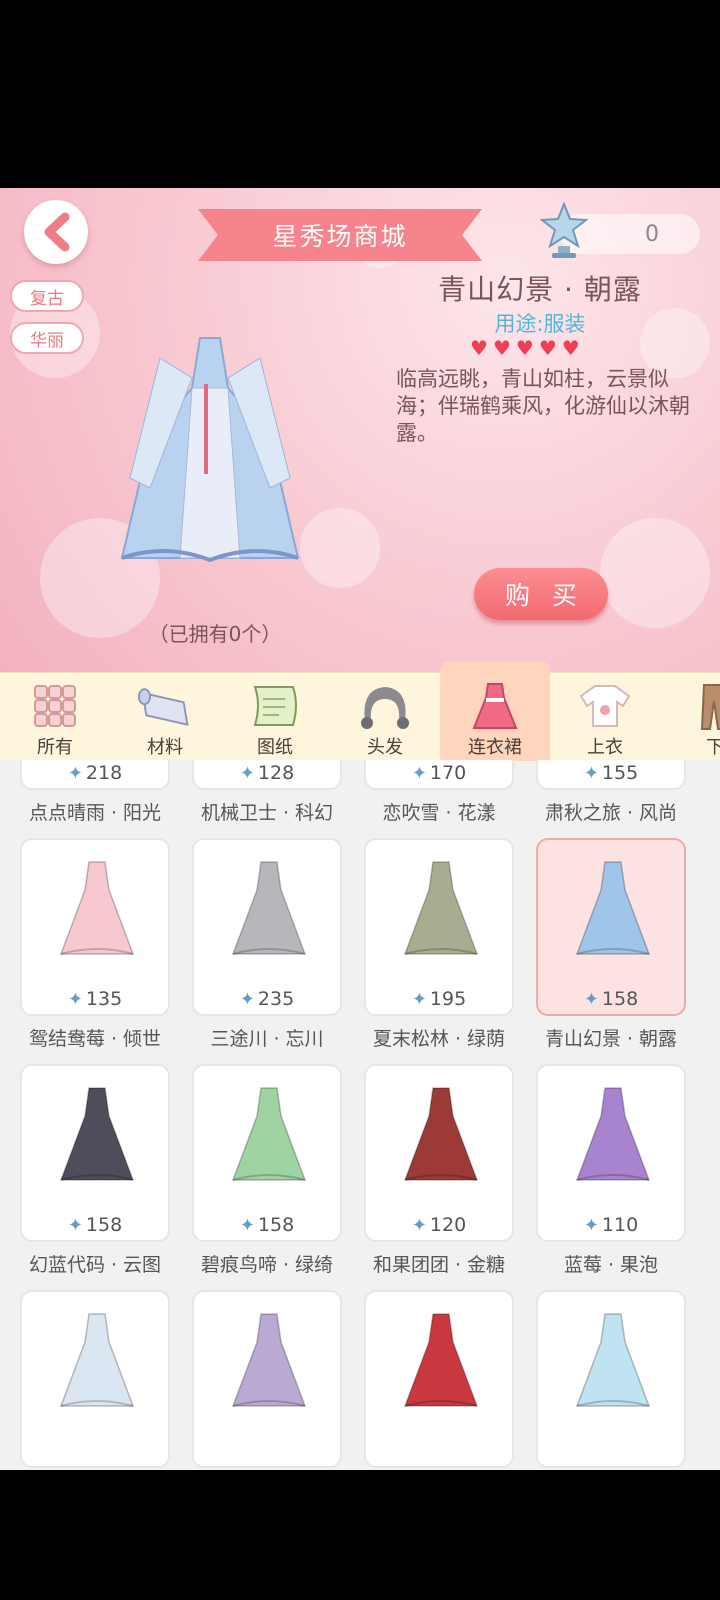 The image size is (720, 1600). What do you see at coordinates (448, 1225) in the screenshot?
I see `price-value: 120` at bounding box center [448, 1225].